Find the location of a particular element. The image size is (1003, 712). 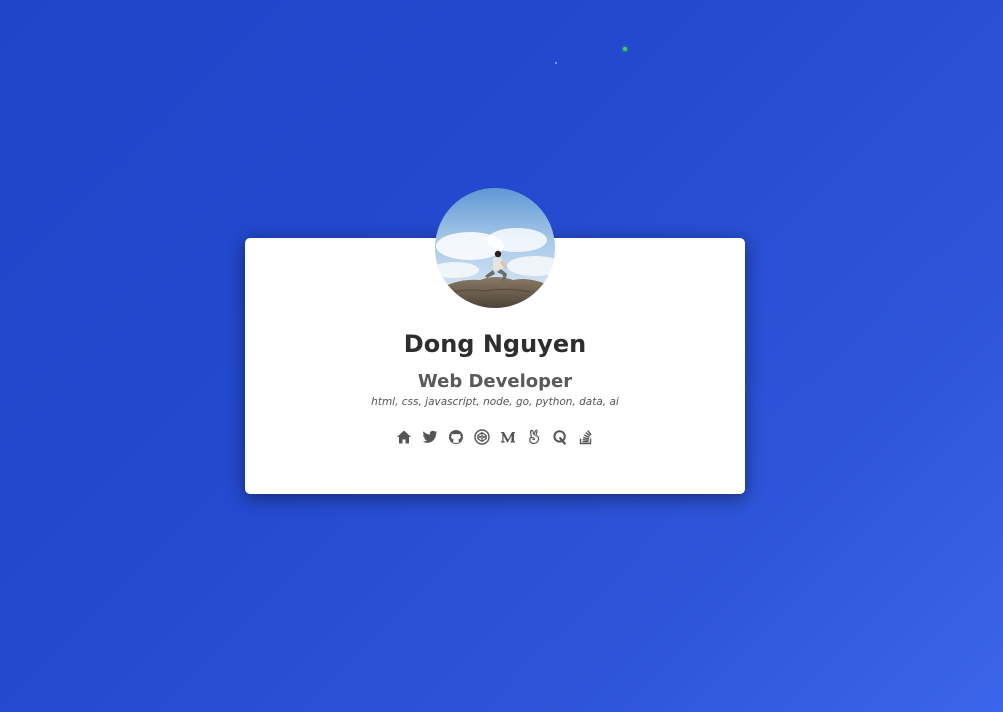

github-link is located at coordinates (456, 437).